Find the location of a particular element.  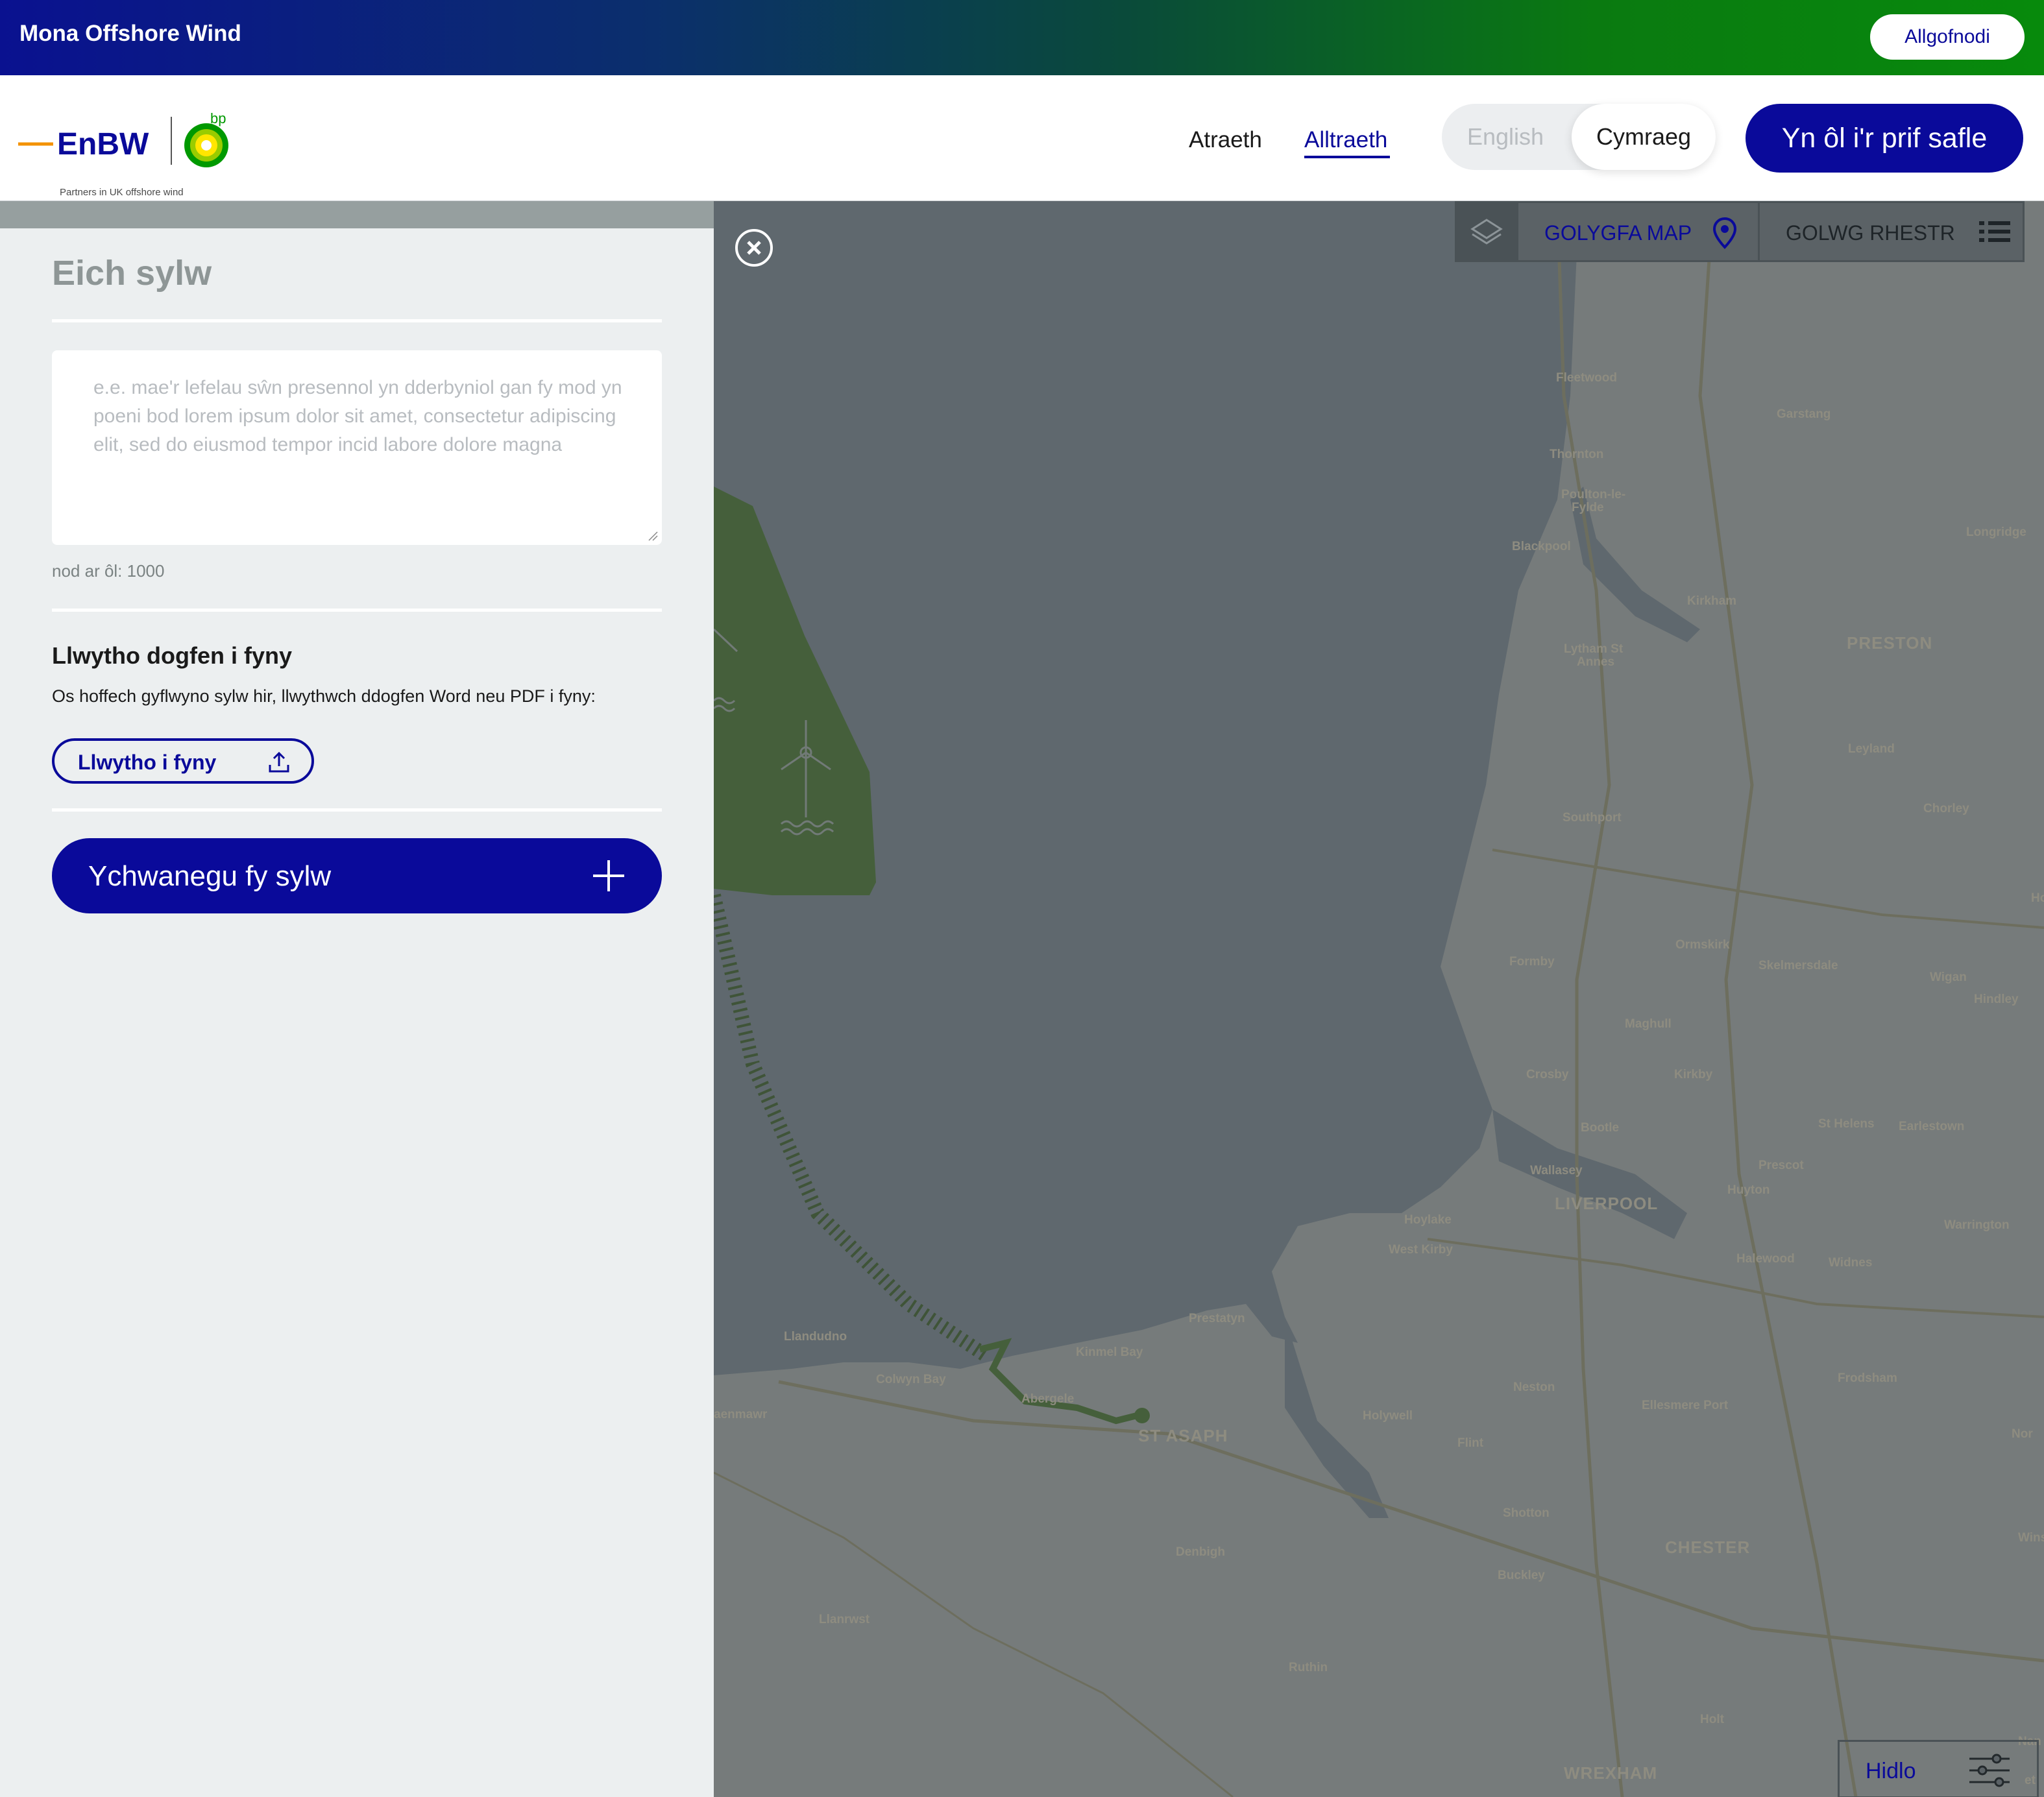

map-place-label: Holywell is located at coordinates (1388, 1416).